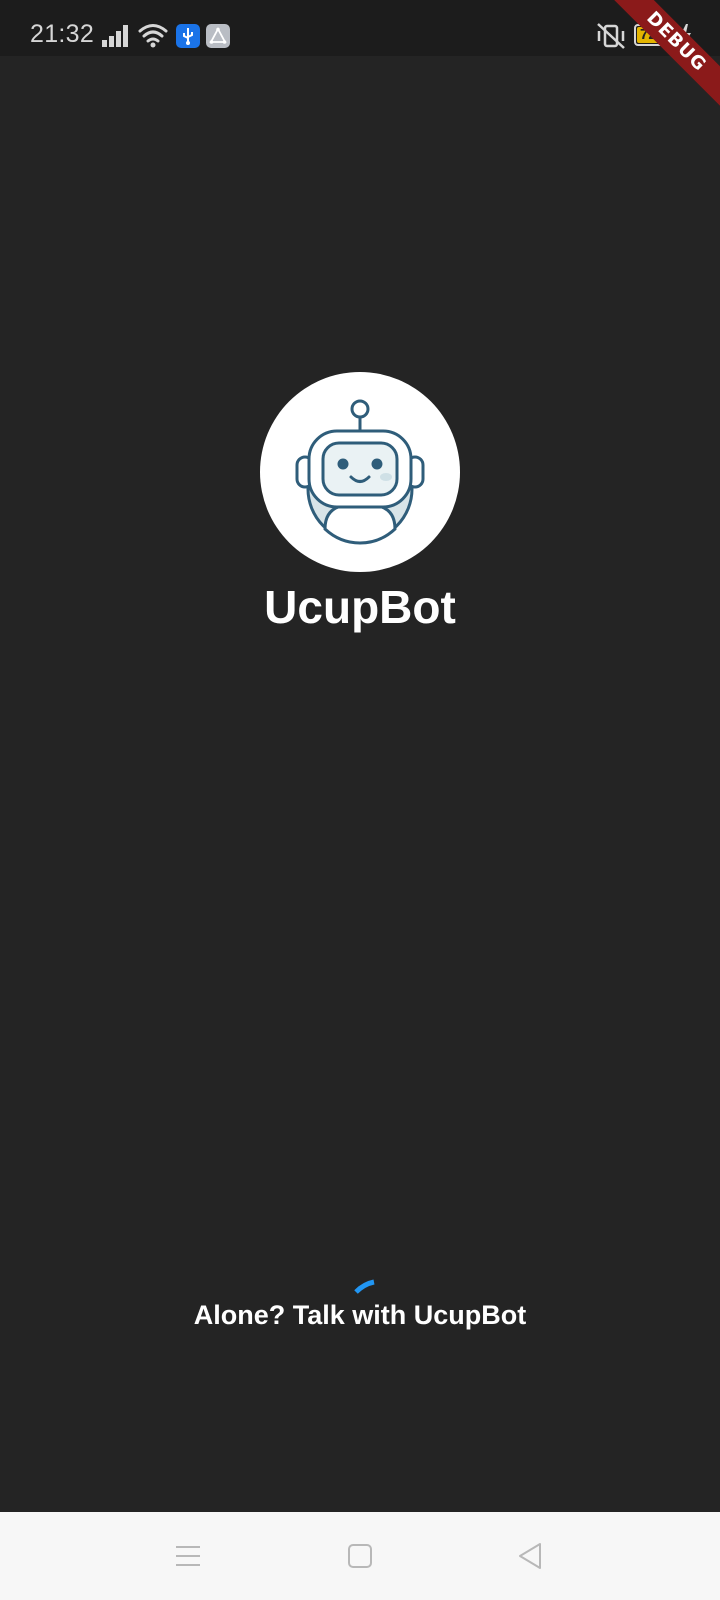 This screenshot has height=1600, width=720. Describe the element at coordinates (648, 34) in the screenshot. I see `battery-level: 72` at that location.